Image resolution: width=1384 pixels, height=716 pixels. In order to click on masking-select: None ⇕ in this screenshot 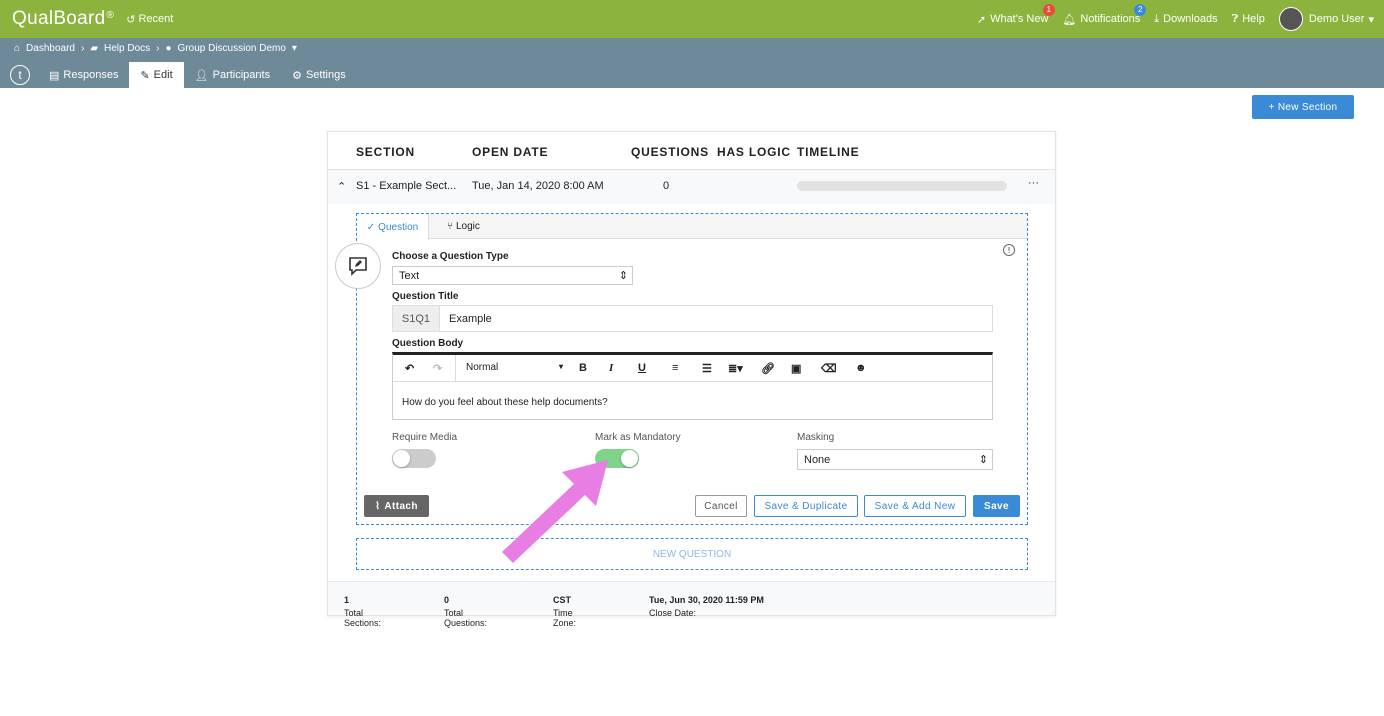, I will do `click(895, 459)`.